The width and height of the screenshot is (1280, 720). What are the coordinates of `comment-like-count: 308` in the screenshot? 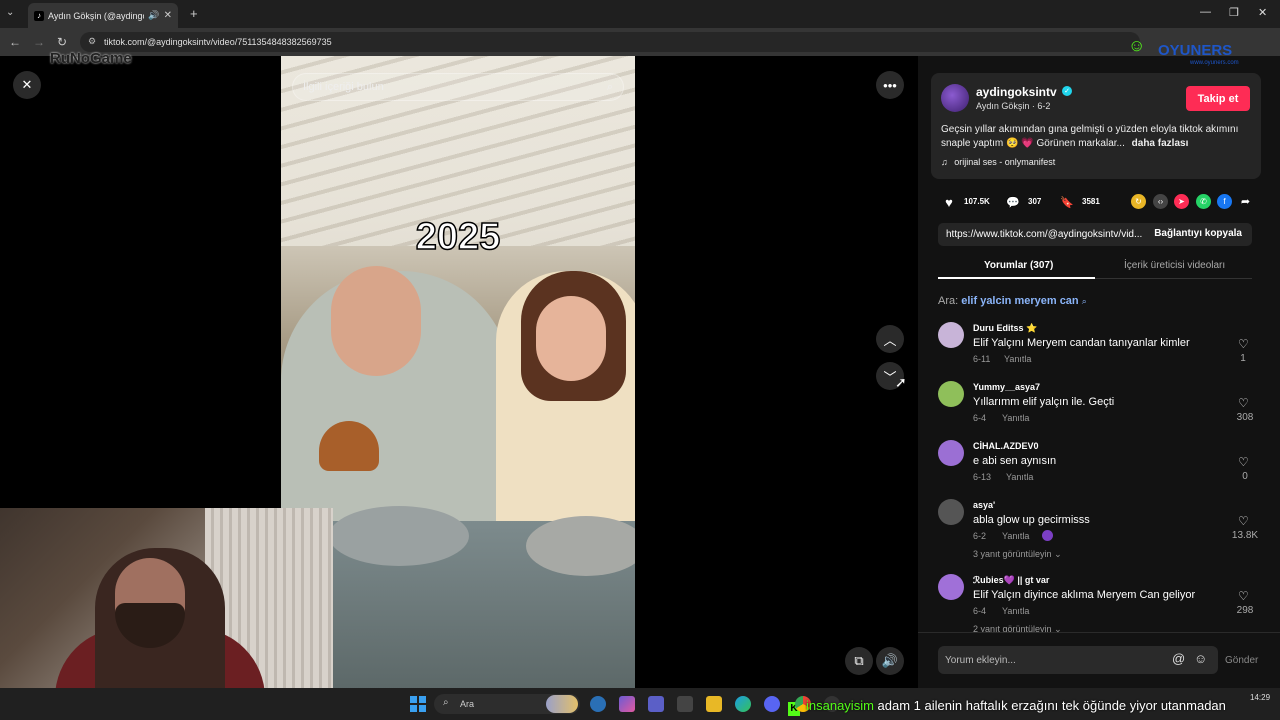 It's located at (1245, 417).